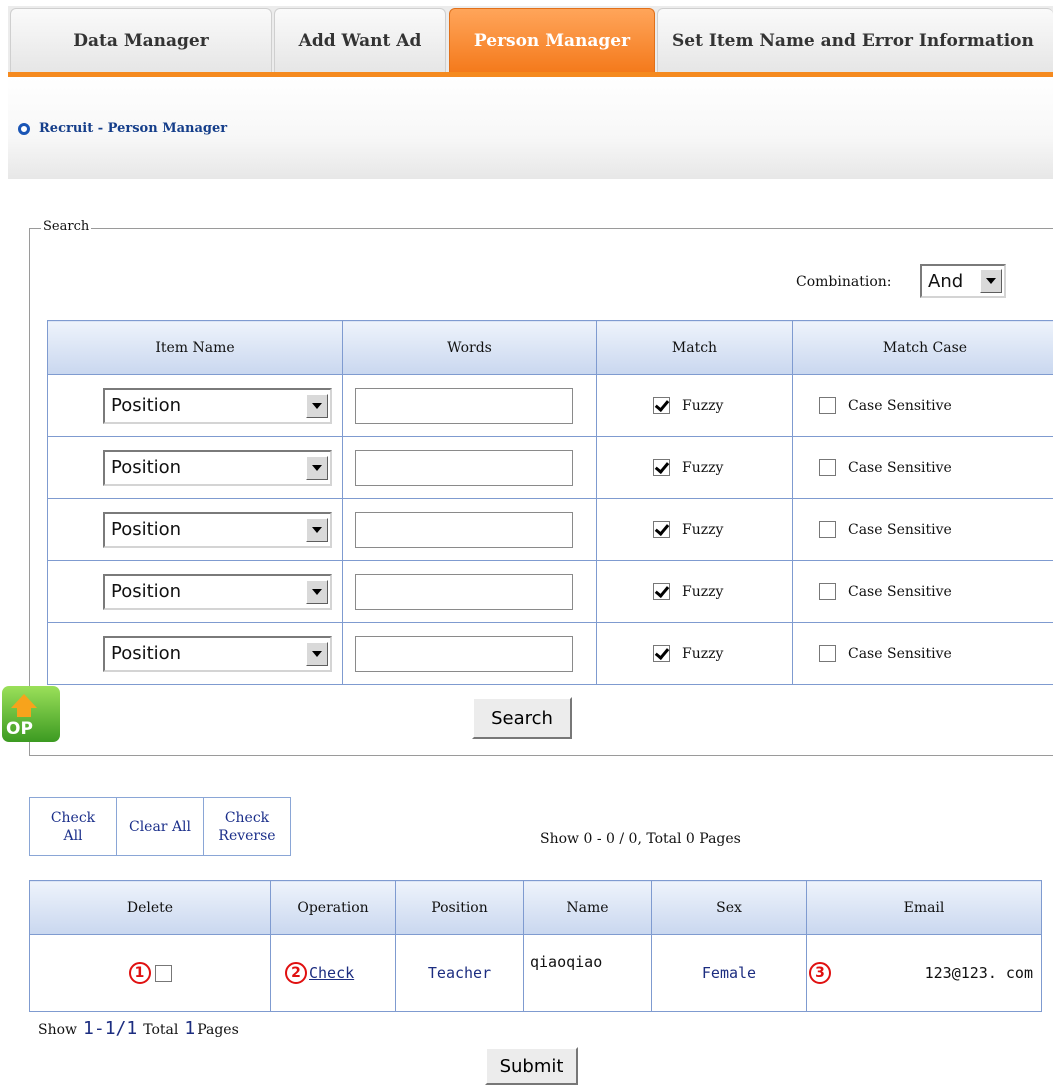 The image size is (1053, 1085). I want to click on header-name: Name, so click(587, 907).